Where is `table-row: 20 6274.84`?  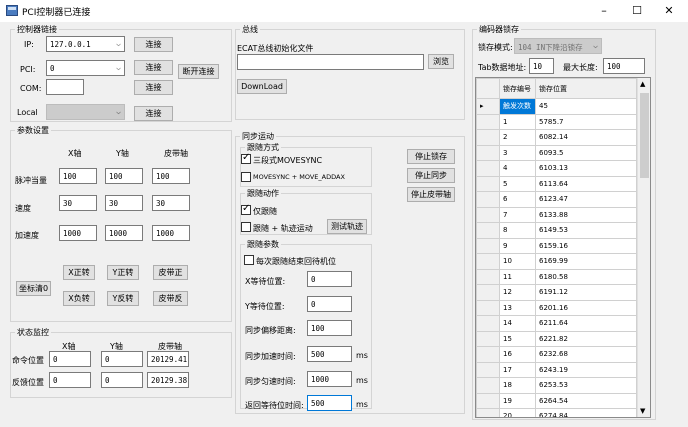 table-row: 20 6274.84 is located at coordinates (556, 412).